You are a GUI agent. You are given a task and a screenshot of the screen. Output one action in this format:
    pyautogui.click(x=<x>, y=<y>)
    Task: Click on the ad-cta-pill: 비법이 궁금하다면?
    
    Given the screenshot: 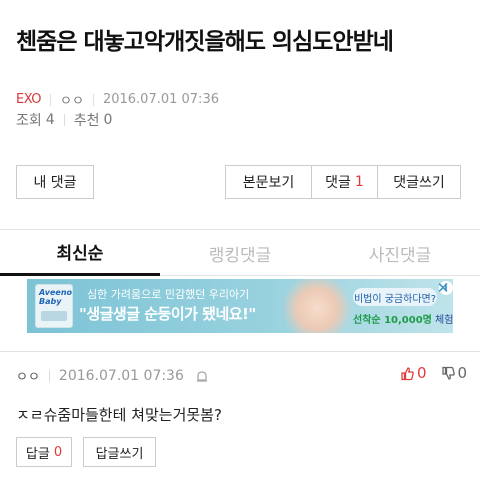 What is the action you would take?
    pyautogui.click(x=395, y=297)
    